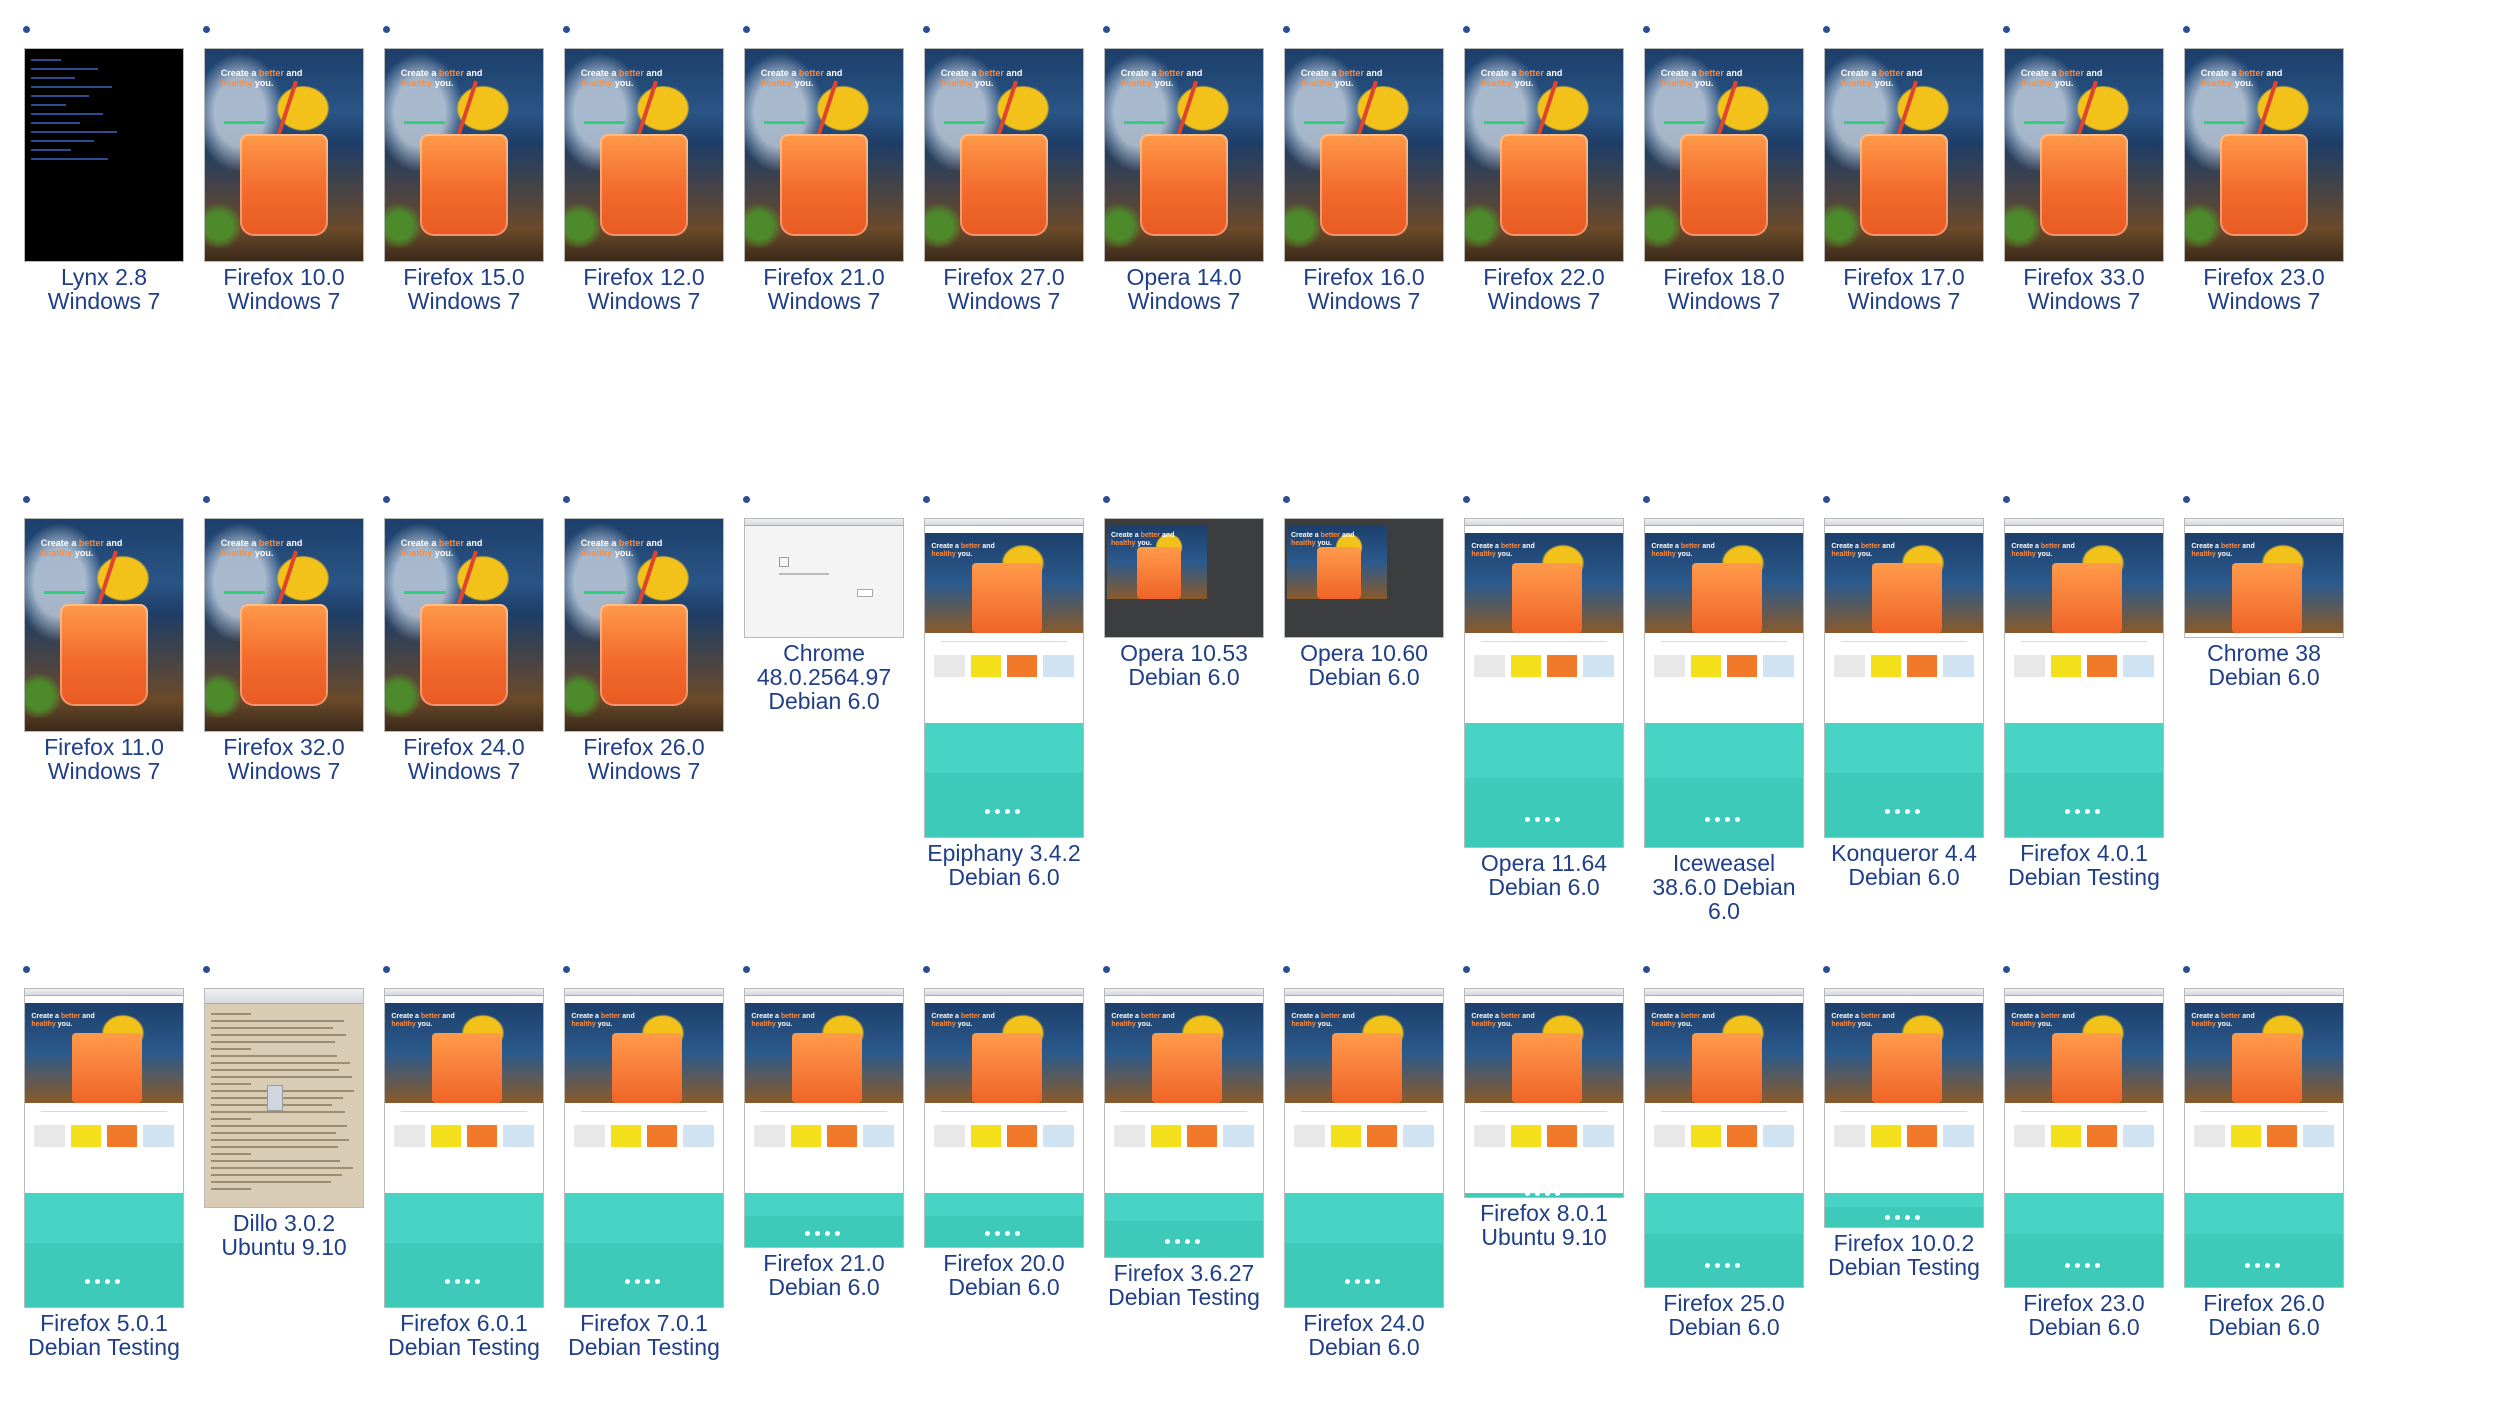 The image size is (2504, 1406). What do you see at coordinates (1004, 1136) in the screenshot?
I see `product-row` at bounding box center [1004, 1136].